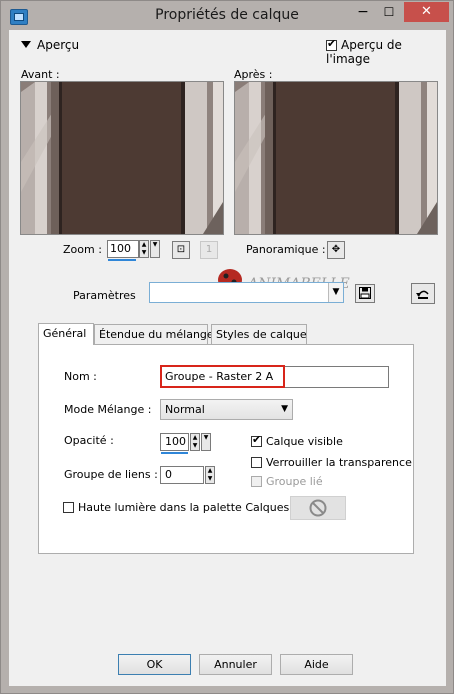  I want to click on parameters-label: Paramètres, so click(104, 295).